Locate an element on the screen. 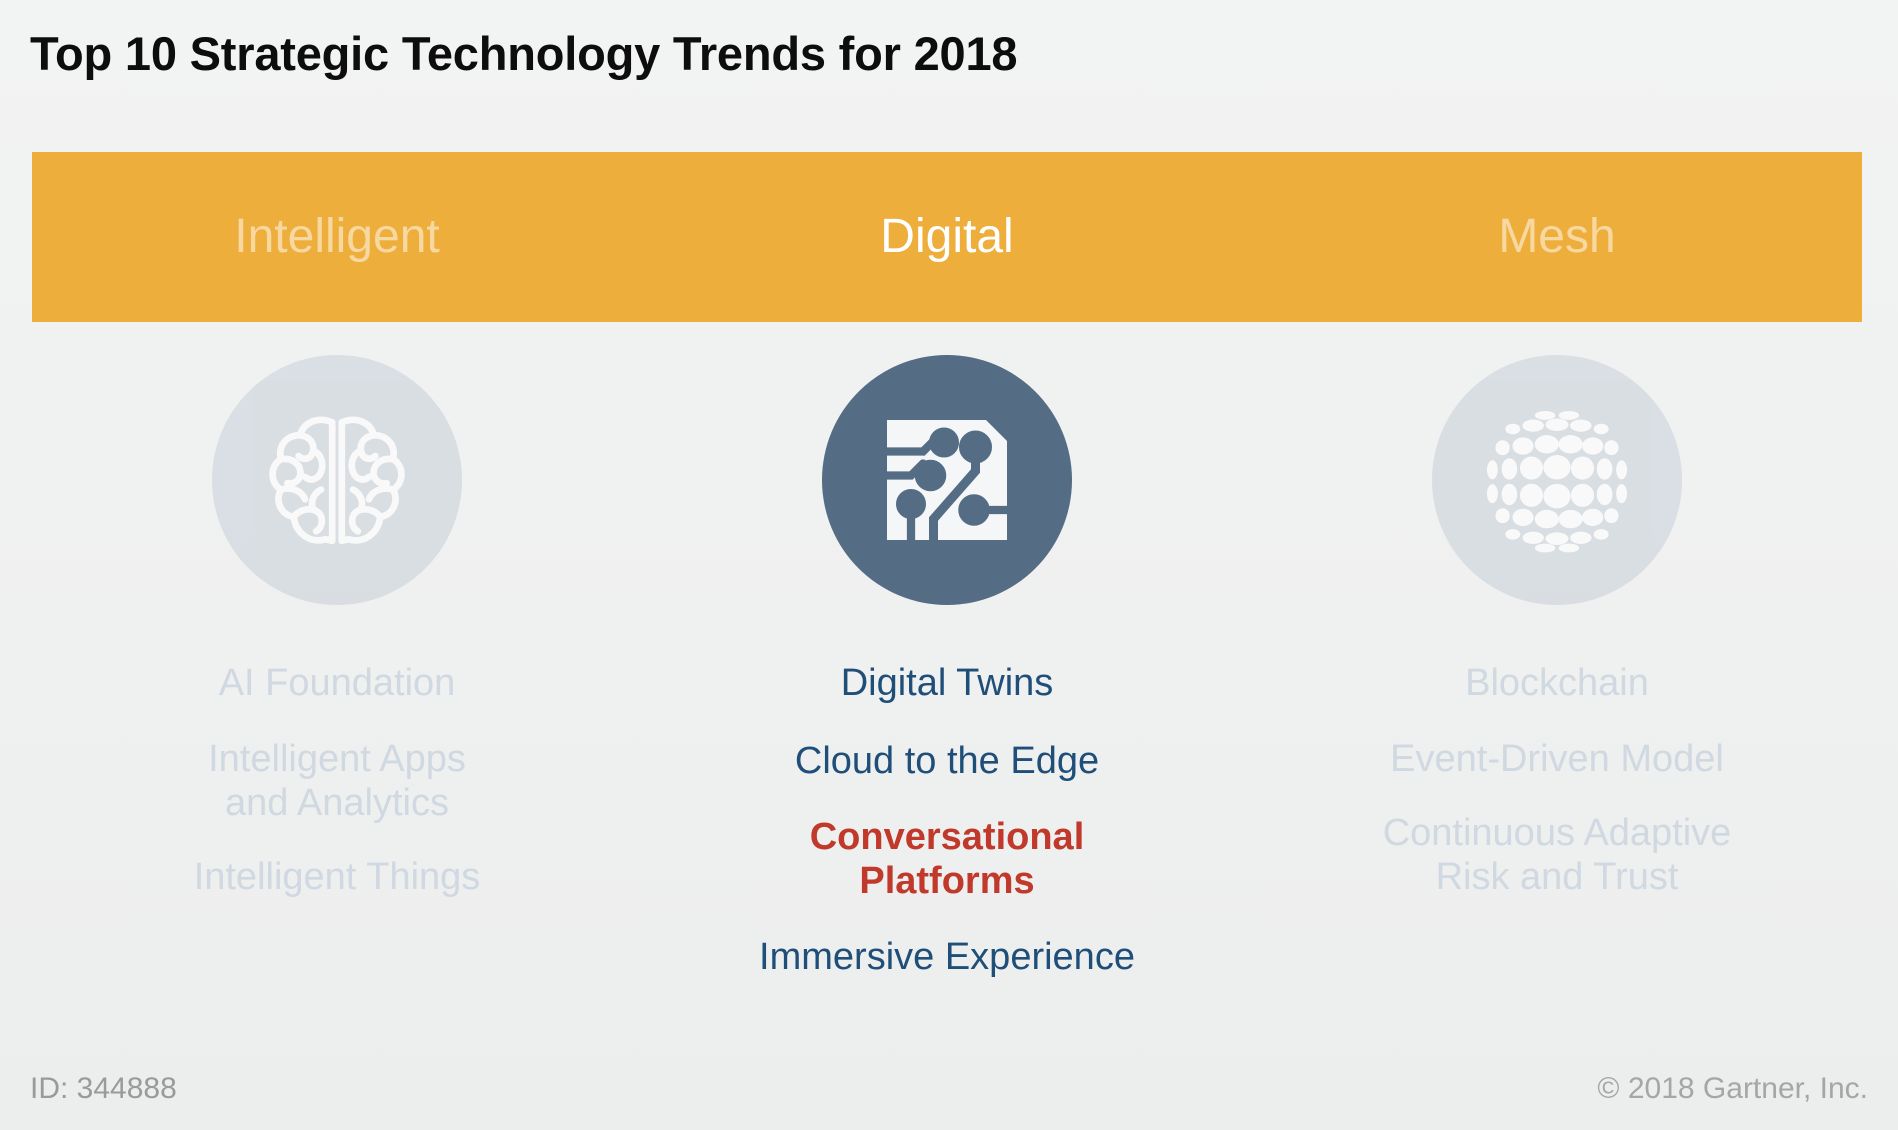 The image size is (1898, 1130). trend-item: Blockchain is located at coordinates (1557, 683).